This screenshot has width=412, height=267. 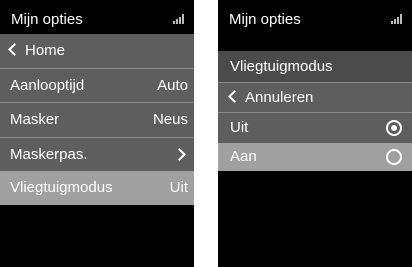 I want to click on radio-checked-icon, so click(x=394, y=128).